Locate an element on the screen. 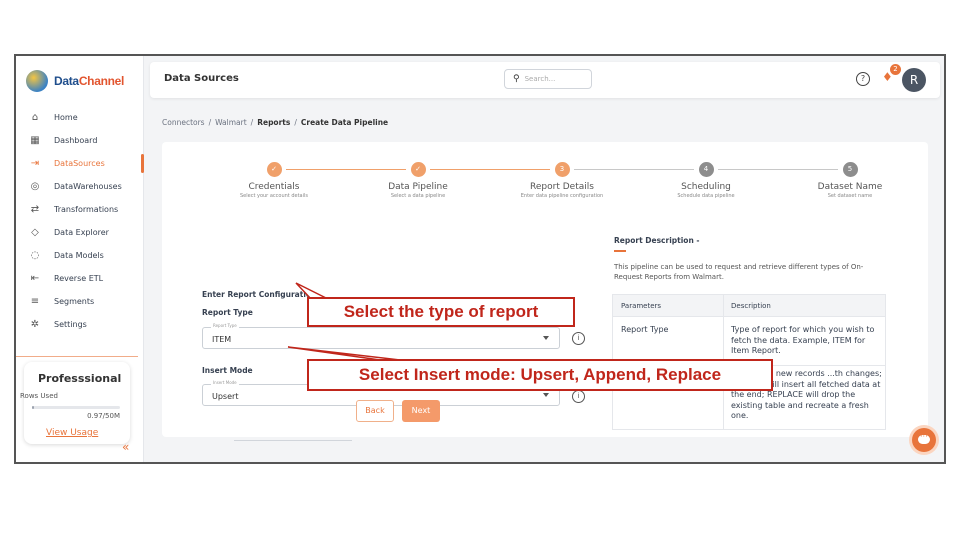 Image resolution: width=960 pixels, height=540 pixels. sidebar-item-transformations: ⇄ Transformations is located at coordinates (80, 209).